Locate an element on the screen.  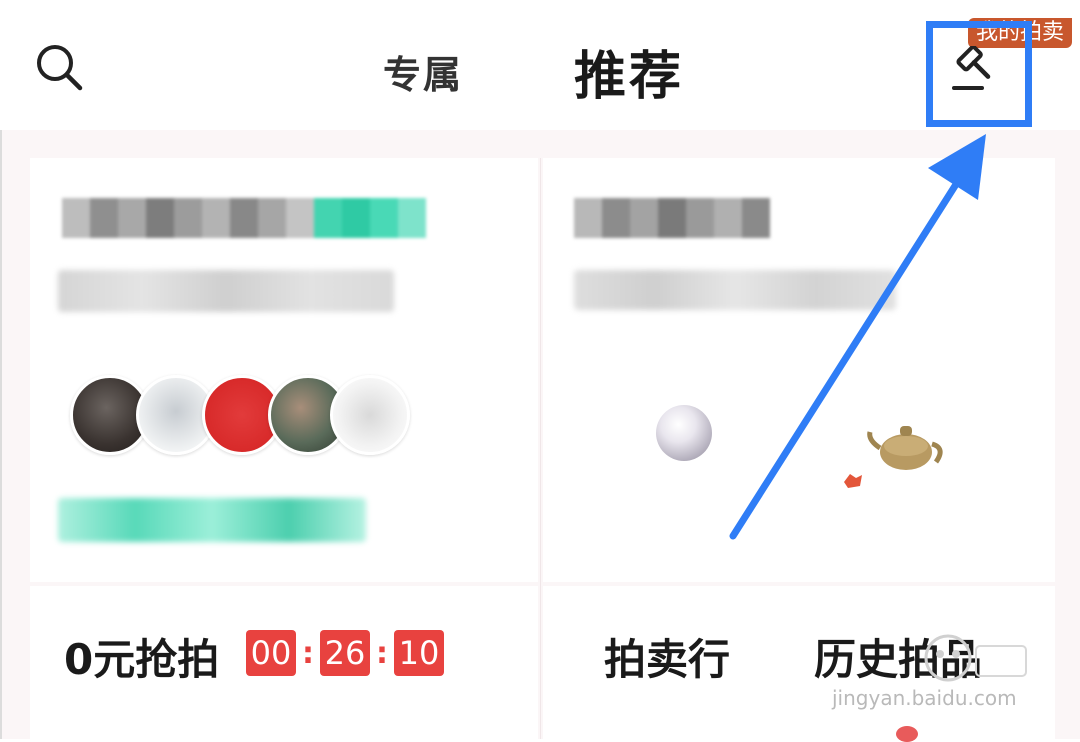
highlight-box is located at coordinates (979, 74).